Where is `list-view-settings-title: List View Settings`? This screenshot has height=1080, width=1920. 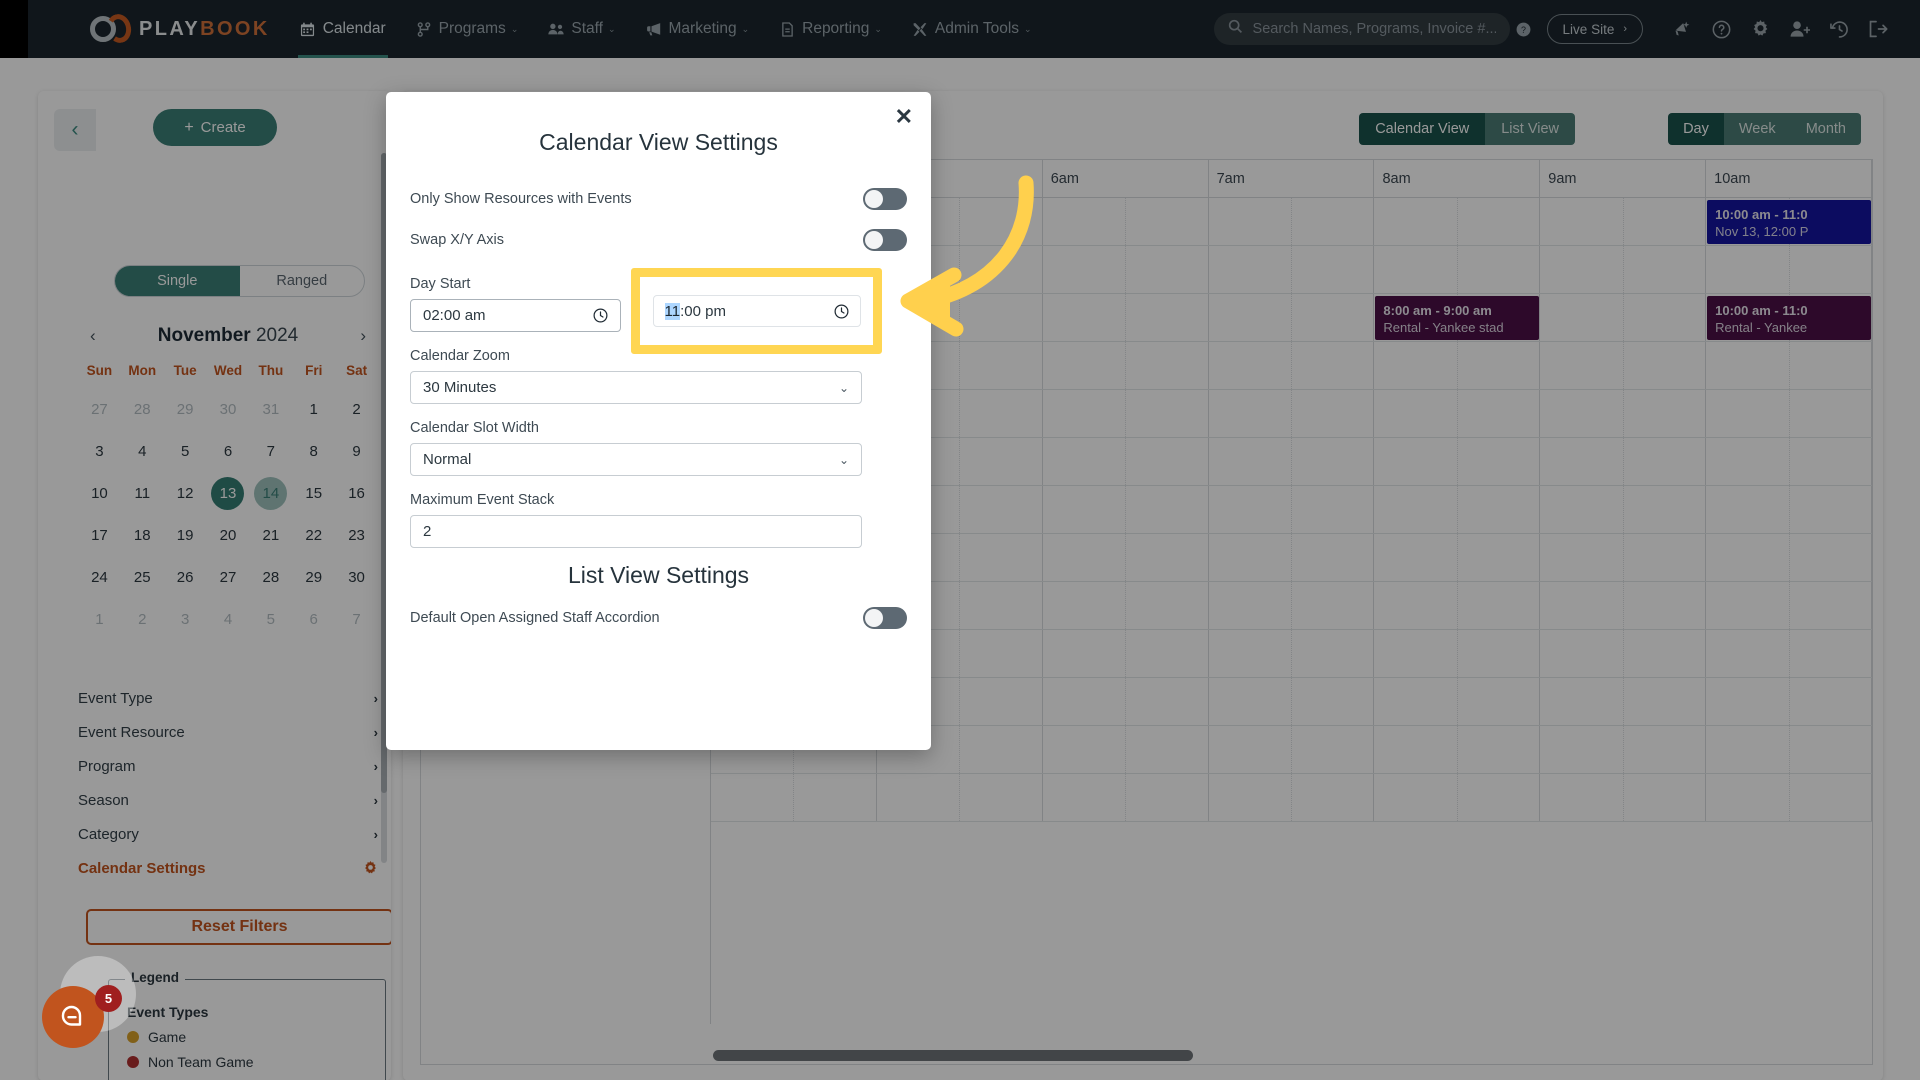
list-view-settings-title: List View Settings is located at coordinates (658, 575).